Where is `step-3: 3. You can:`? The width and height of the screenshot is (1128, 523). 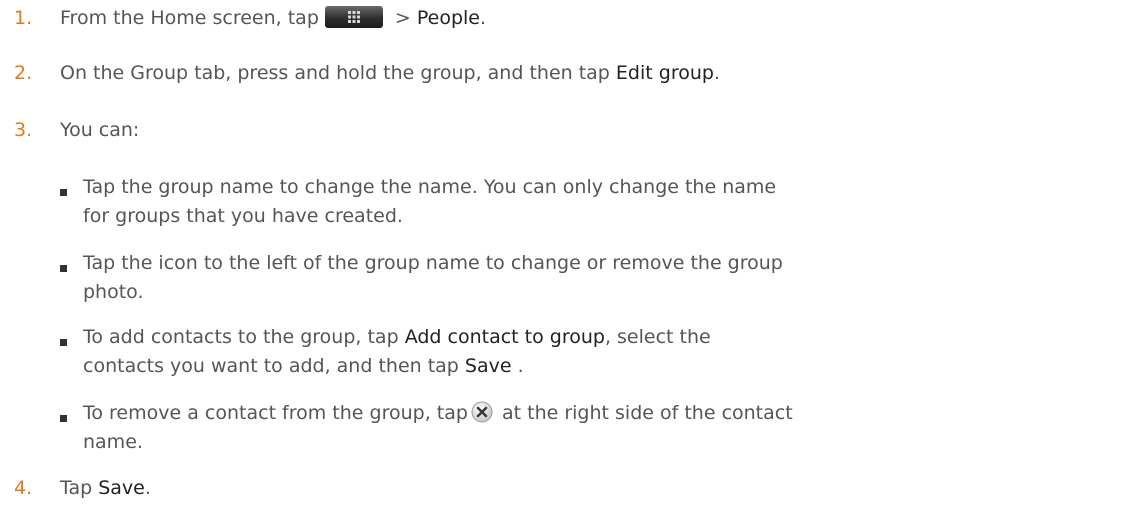
step-3: 3. You can: is located at coordinates (560, 130).